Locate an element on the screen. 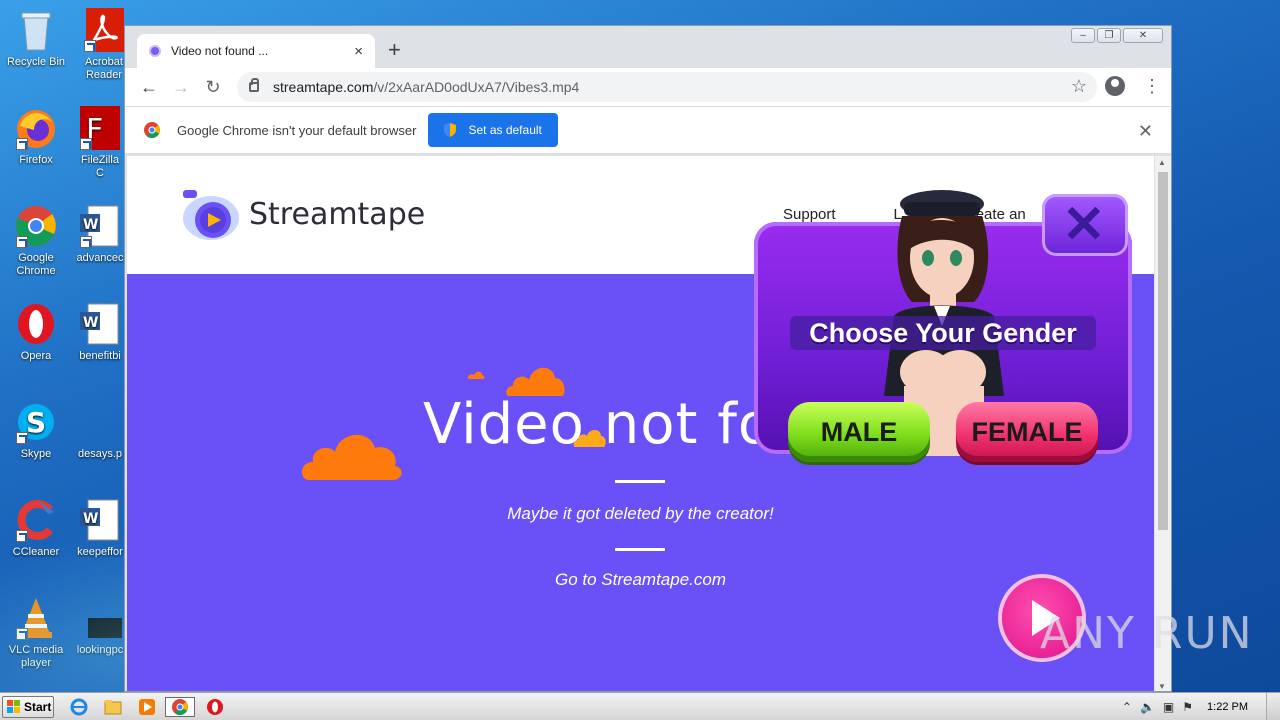 The height and width of the screenshot is (720, 1280). vlc-icon is located at coordinates (36, 618).